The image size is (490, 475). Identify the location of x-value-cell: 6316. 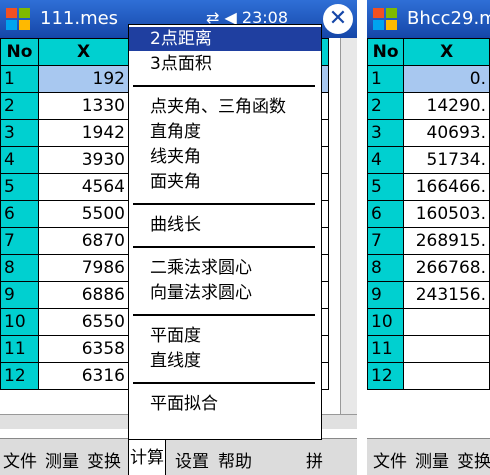
(83, 376).